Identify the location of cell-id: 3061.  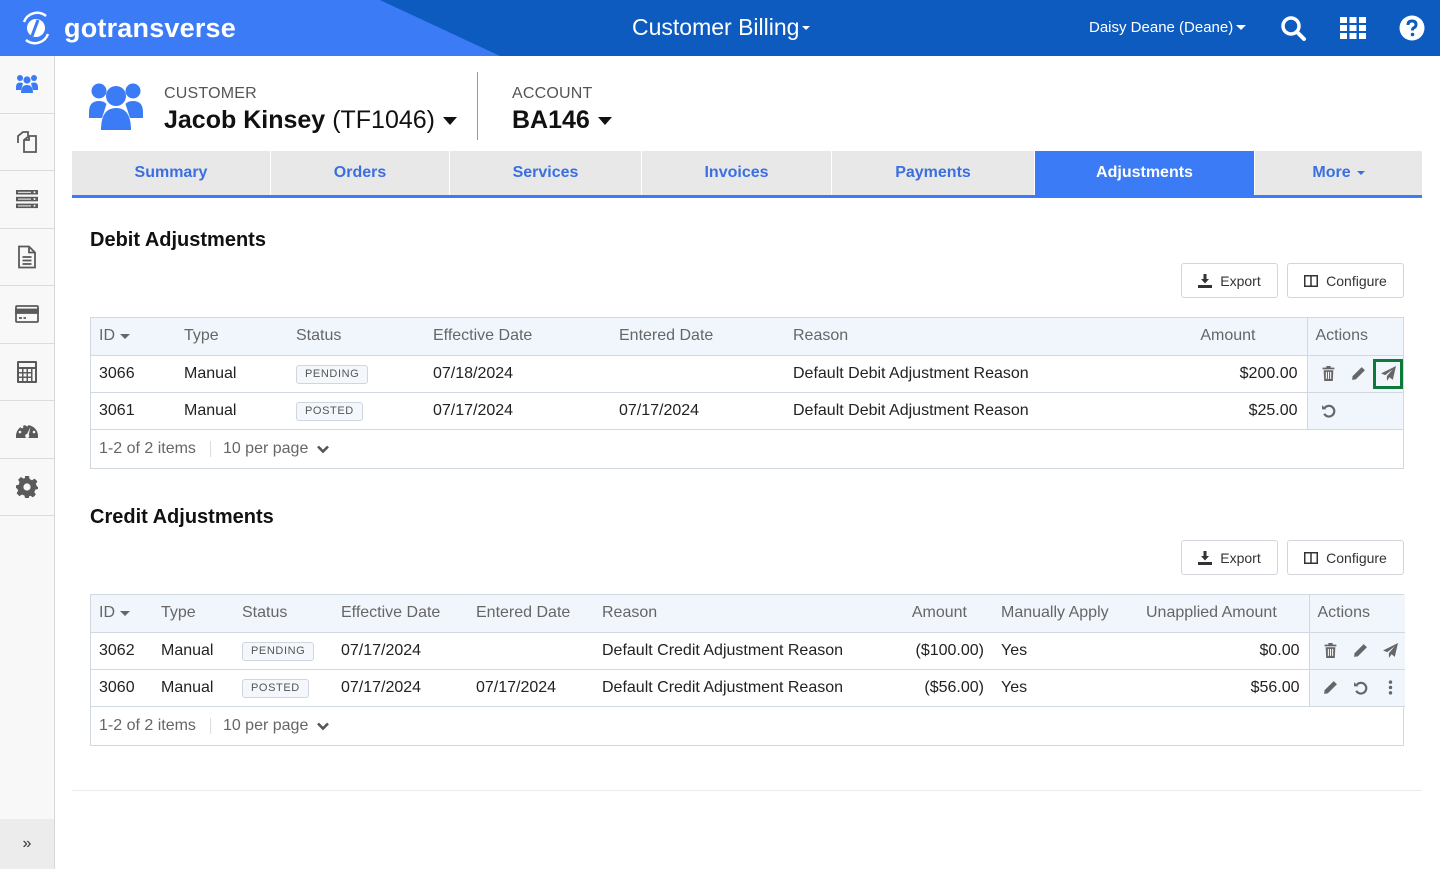
(133, 411).